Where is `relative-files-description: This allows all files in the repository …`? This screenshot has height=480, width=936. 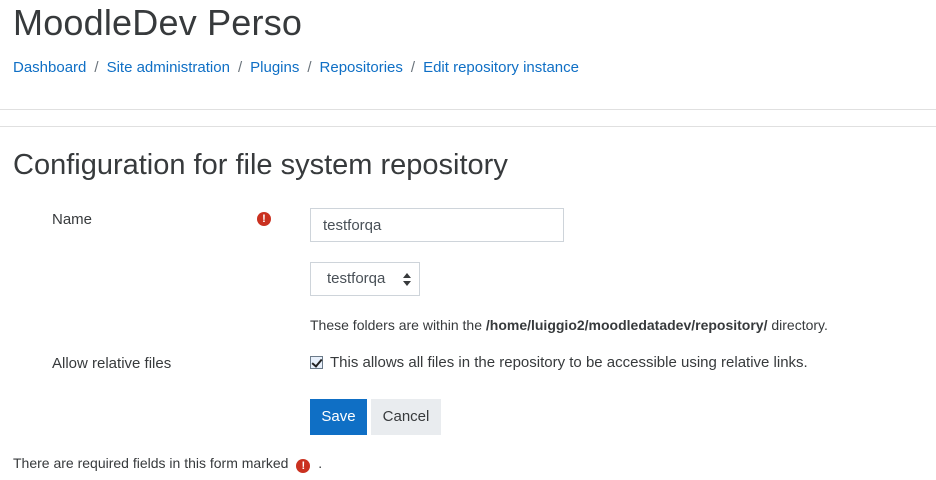
relative-files-description: This allows all files in the repository … is located at coordinates (569, 362).